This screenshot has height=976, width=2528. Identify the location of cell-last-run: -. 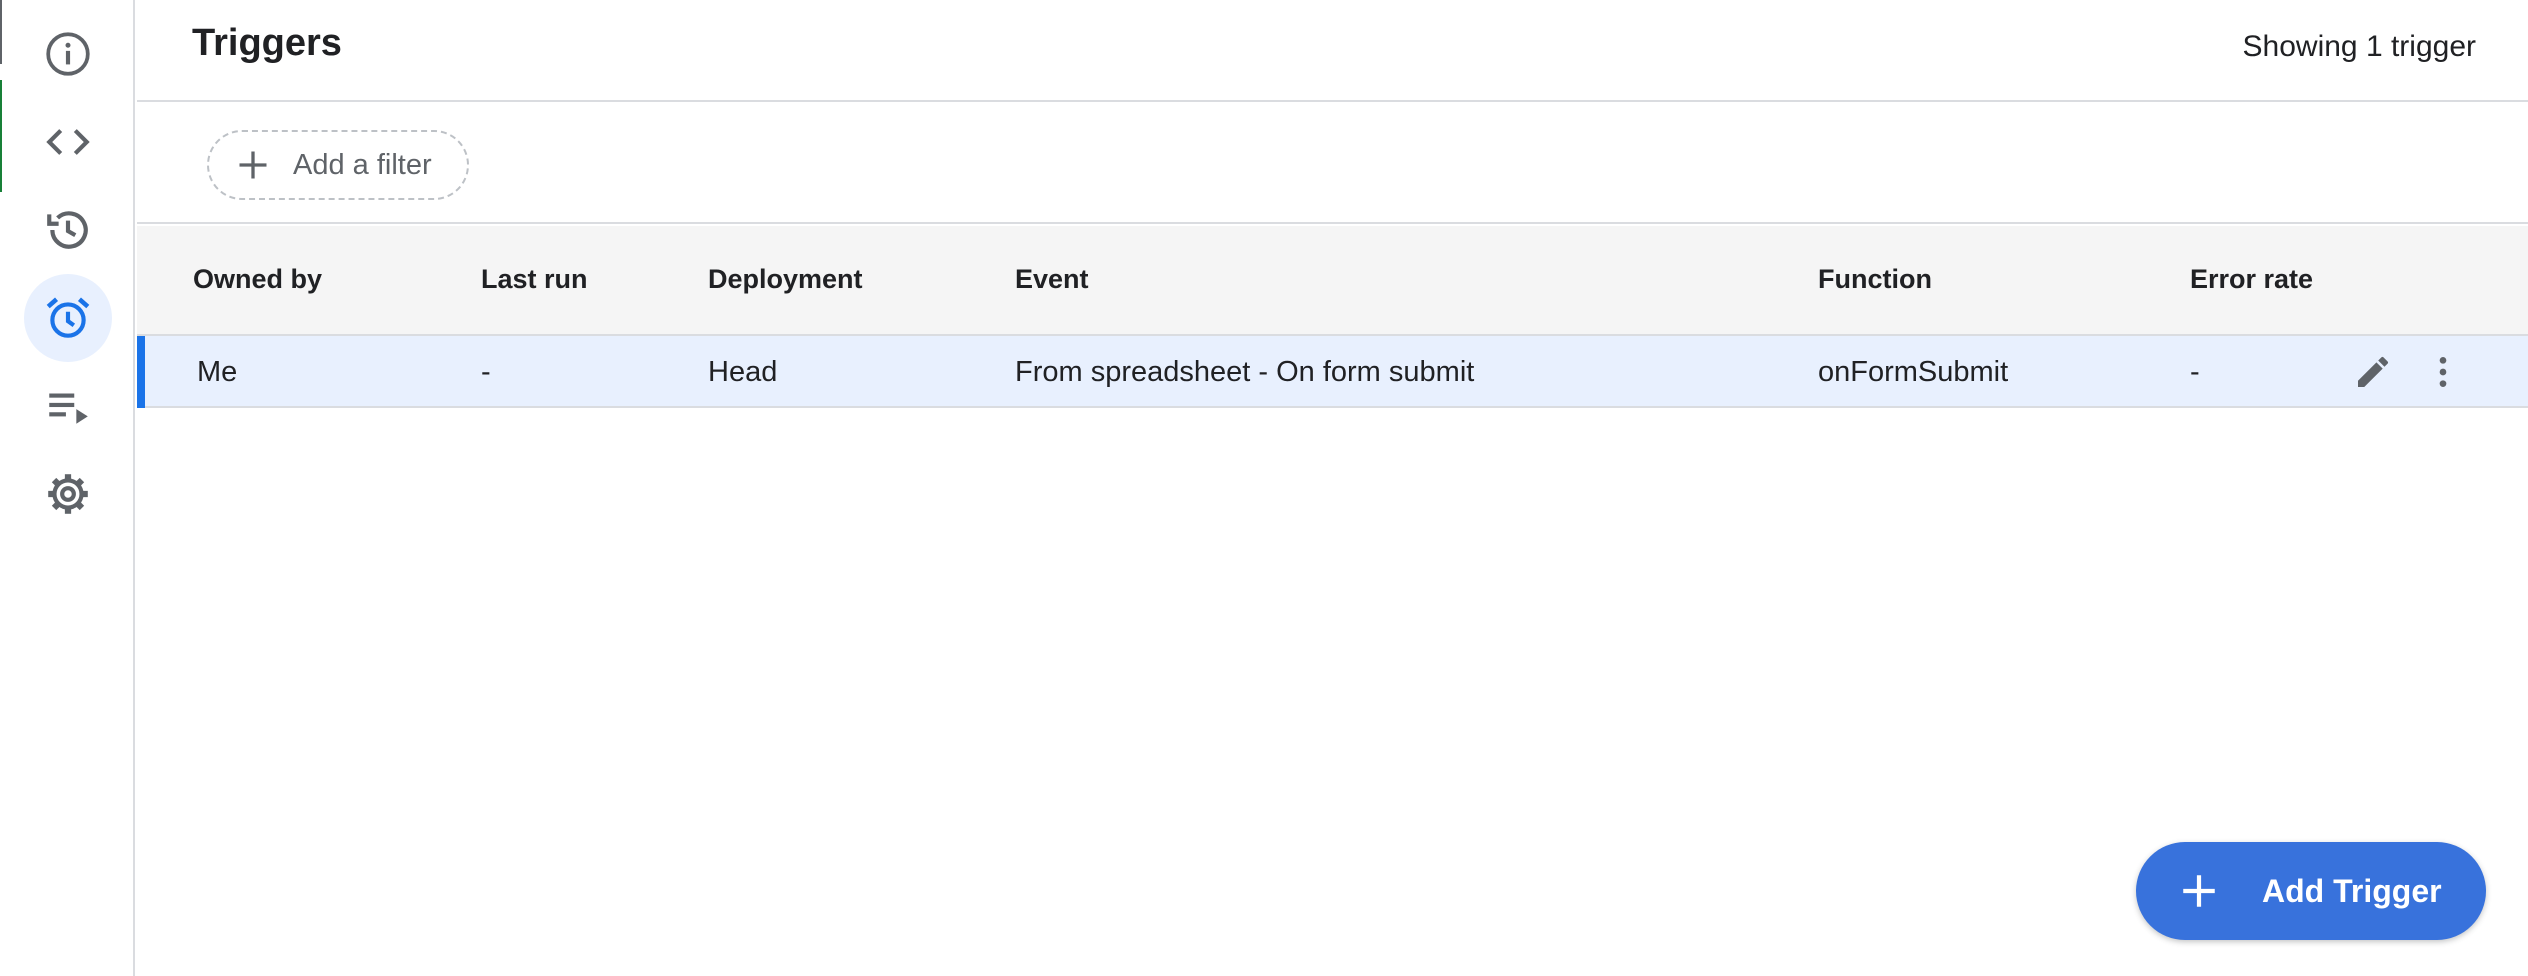
(486, 372).